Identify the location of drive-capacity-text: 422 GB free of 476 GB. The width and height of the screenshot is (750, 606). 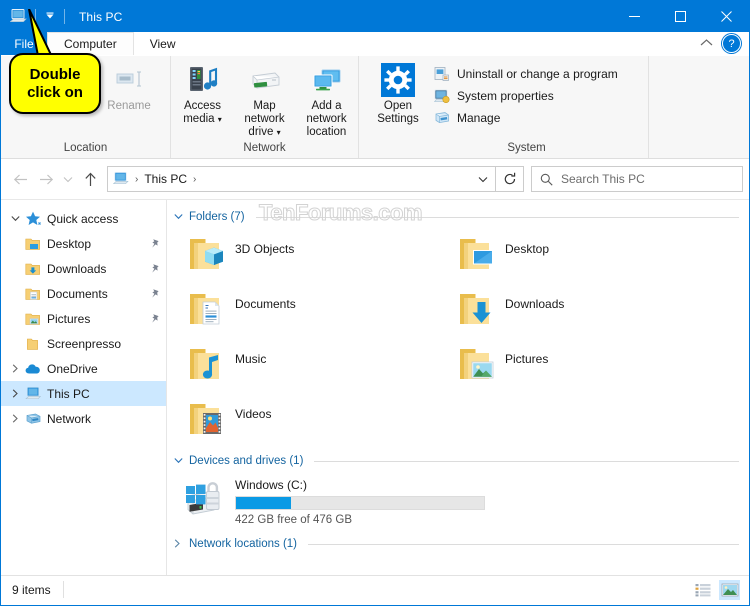
(293, 520).